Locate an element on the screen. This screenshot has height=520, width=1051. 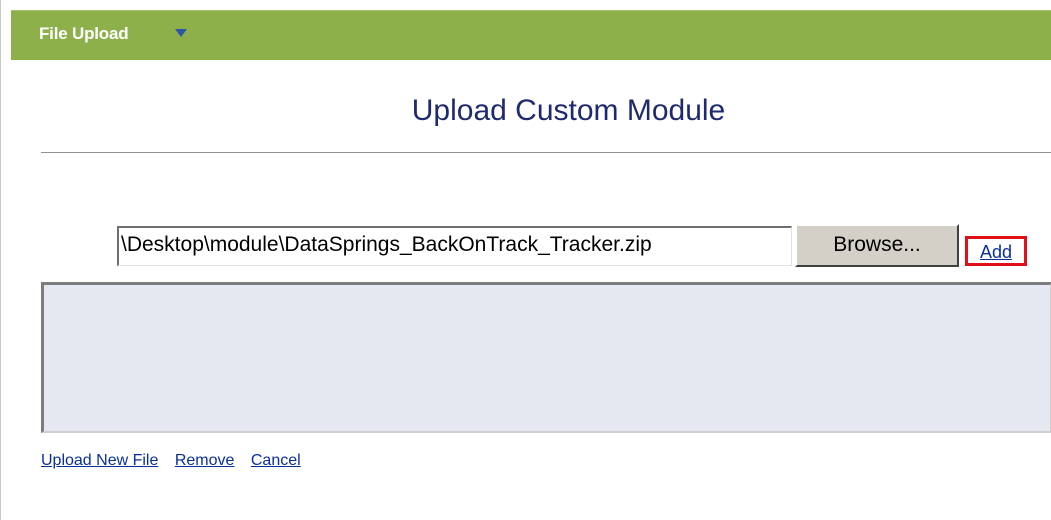
module-header: File Upload is located at coordinates (531, 35).